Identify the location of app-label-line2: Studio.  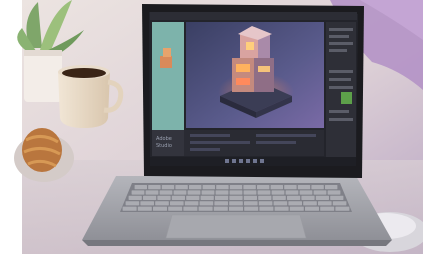
(164, 146).